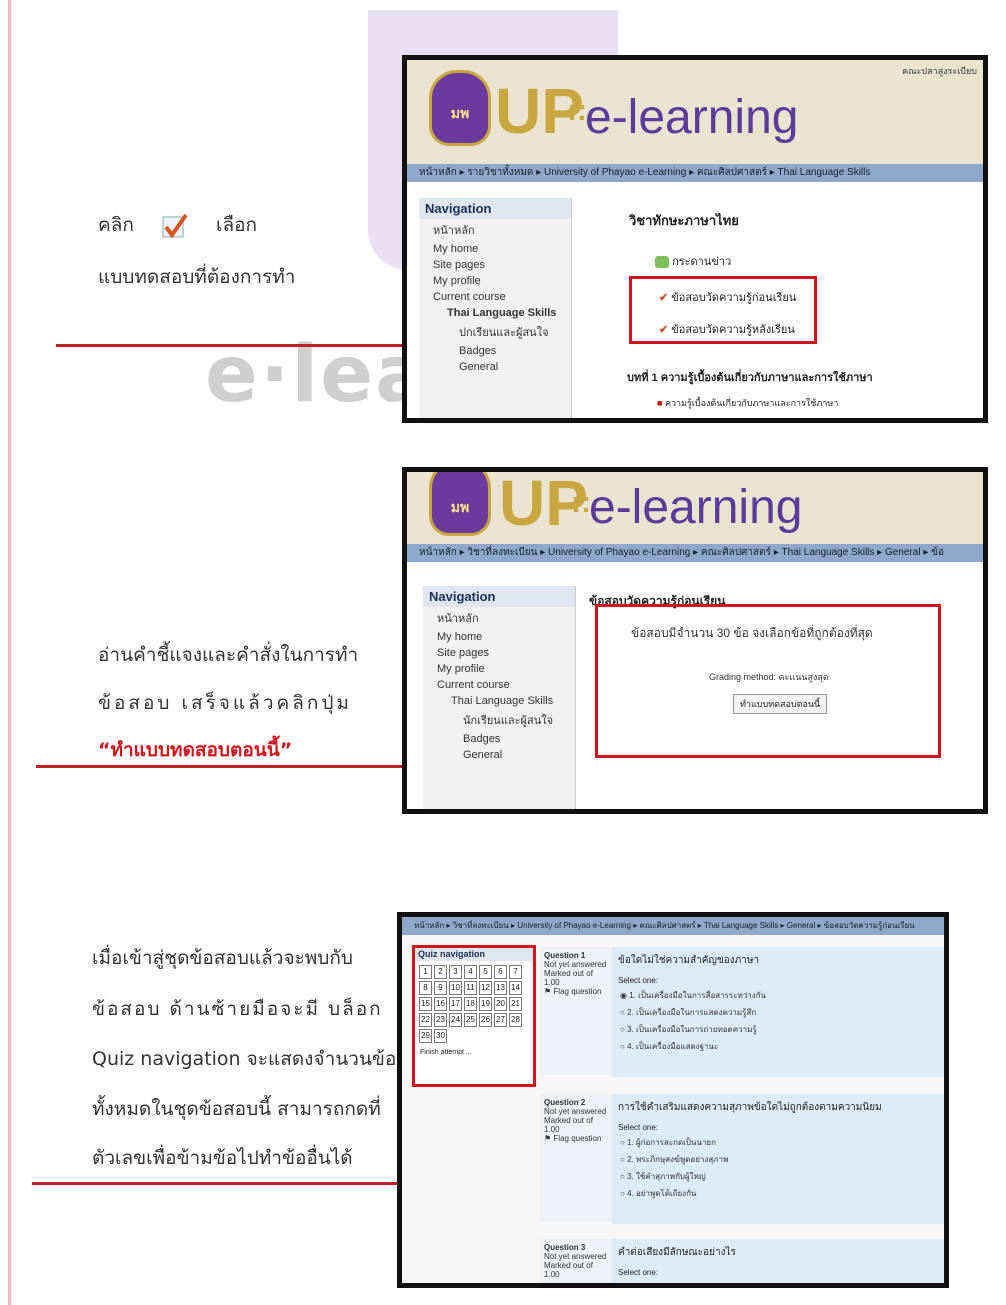 The height and width of the screenshot is (1305, 1006). Describe the element at coordinates (660, 403) in the screenshot. I see `pdf-icon: ■` at that location.